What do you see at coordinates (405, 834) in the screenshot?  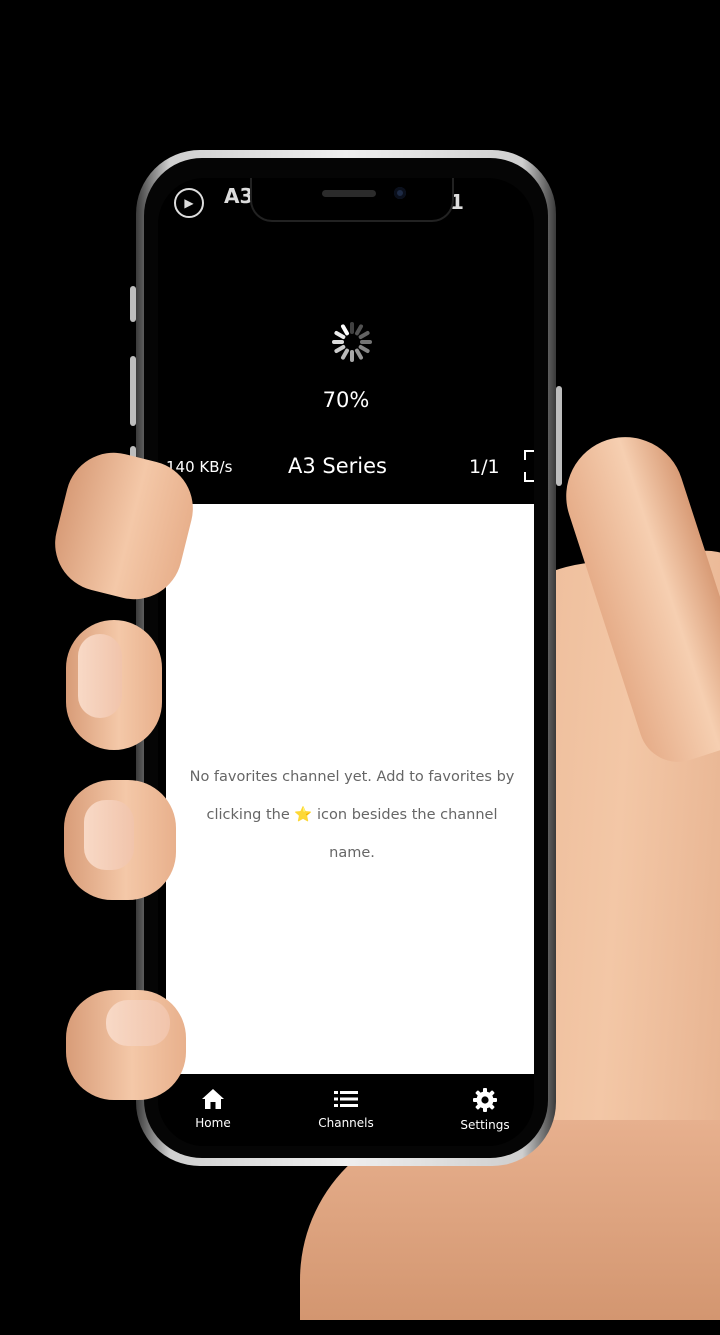 I see `empty-message-text-end: icon besides the channel name.` at bounding box center [405, 834].